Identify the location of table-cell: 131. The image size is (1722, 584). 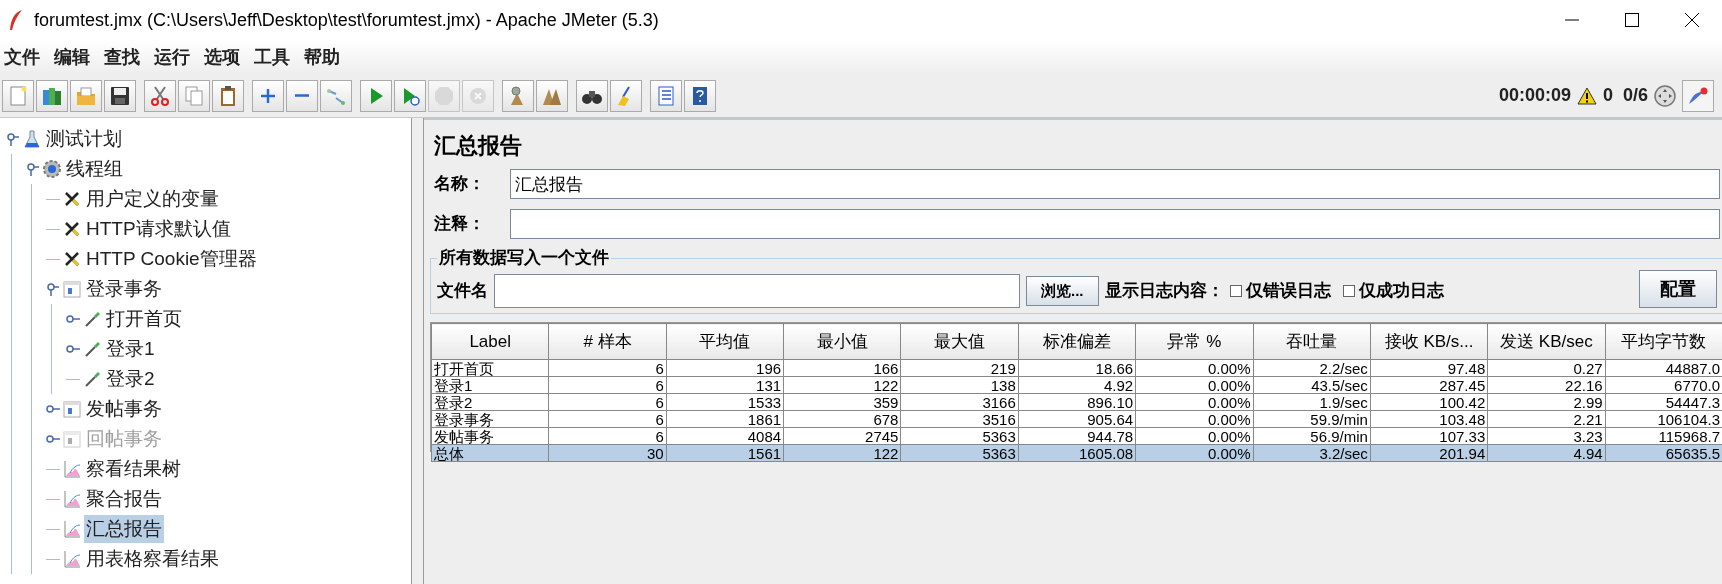
(725, 385).